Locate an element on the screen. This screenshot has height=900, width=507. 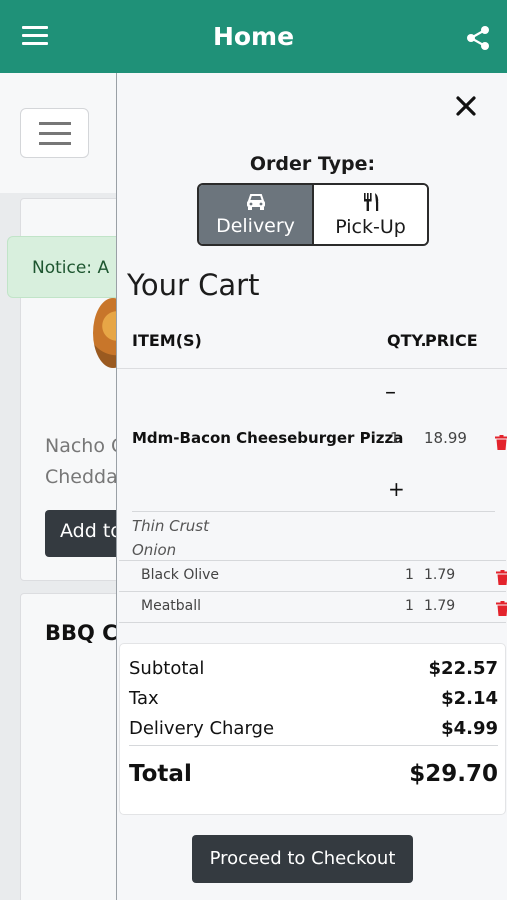
cart-item-price: 18.99 is located at coordinates (445, 438).